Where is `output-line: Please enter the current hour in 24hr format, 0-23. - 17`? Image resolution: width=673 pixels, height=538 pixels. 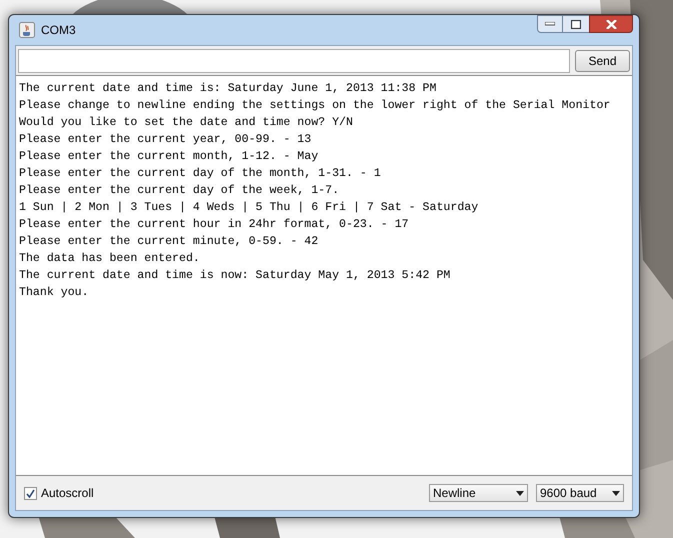 output-line: Please enter the current hour in 24hr format, 0-23. - 17 is located at coordinates (214, 225).